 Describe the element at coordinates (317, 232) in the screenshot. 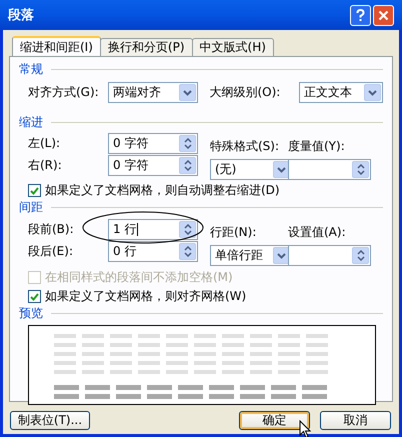

I see `field-label: 设置值(A):` at that location.